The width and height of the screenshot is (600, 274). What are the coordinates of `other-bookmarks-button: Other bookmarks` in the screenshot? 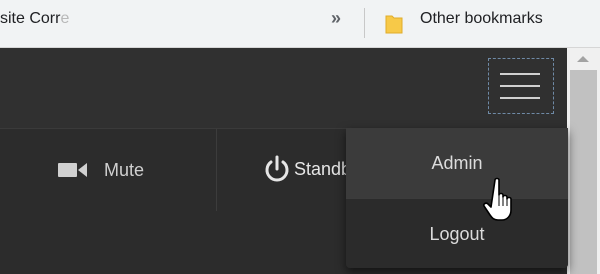 It's located at (481, 19).